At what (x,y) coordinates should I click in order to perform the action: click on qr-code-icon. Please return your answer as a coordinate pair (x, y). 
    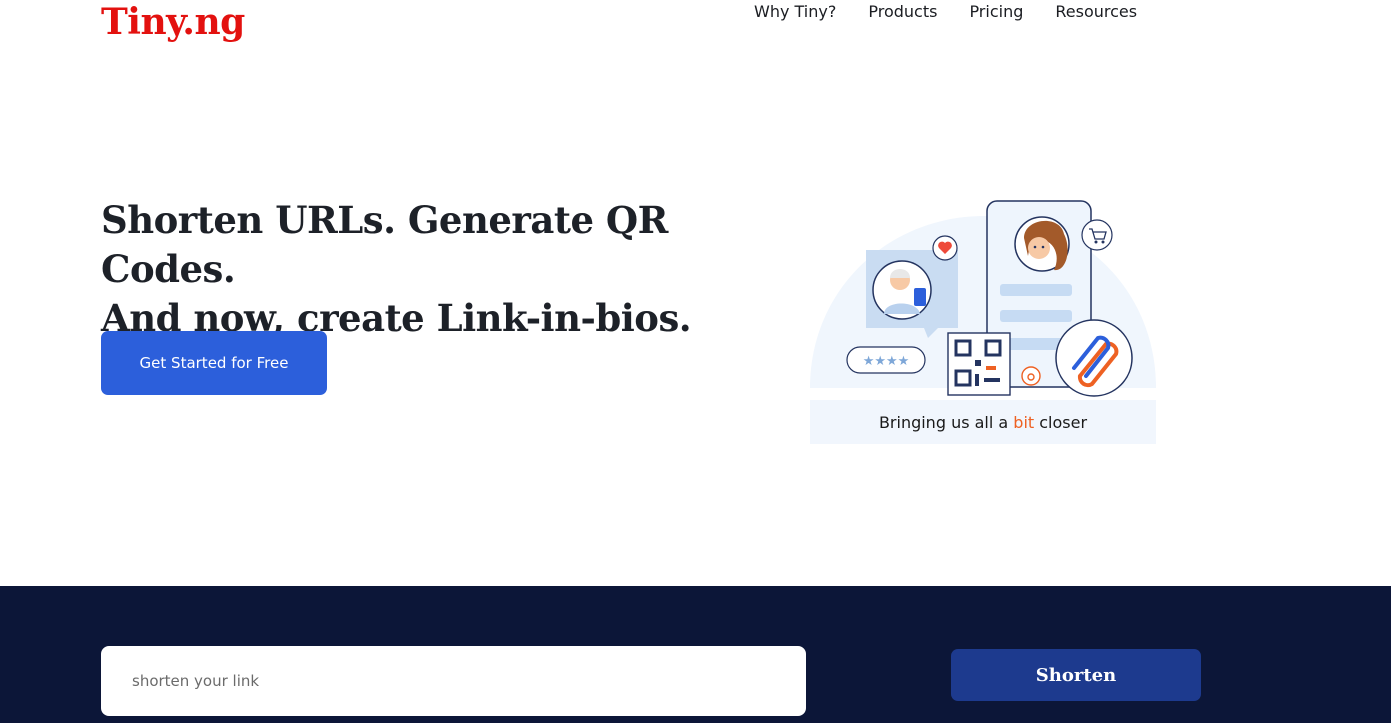
    Looking at the image, I should click on (979, 364).